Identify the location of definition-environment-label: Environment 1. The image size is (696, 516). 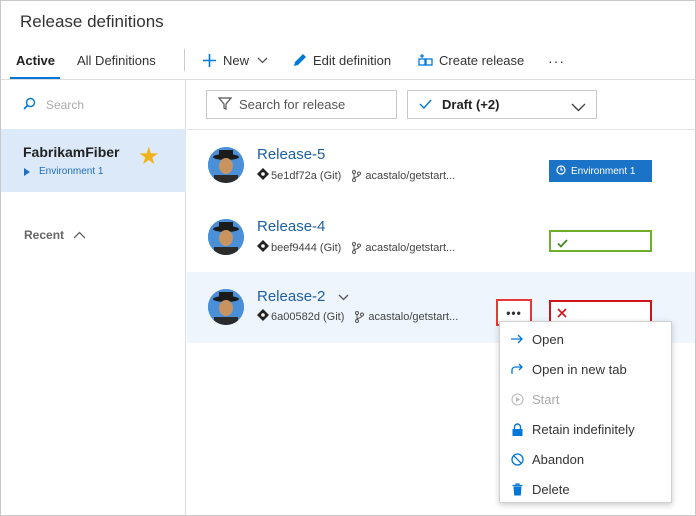
(71, 171).